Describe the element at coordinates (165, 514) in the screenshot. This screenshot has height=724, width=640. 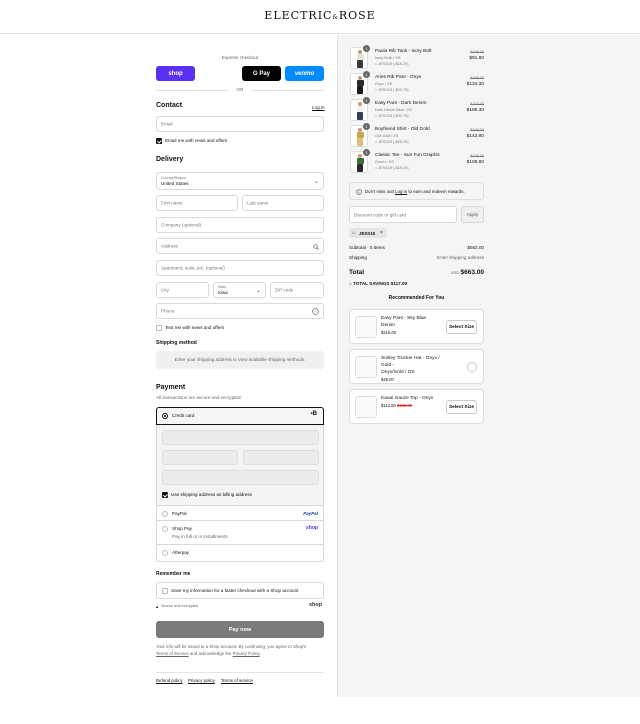
I see `paypal-radio` at that location.